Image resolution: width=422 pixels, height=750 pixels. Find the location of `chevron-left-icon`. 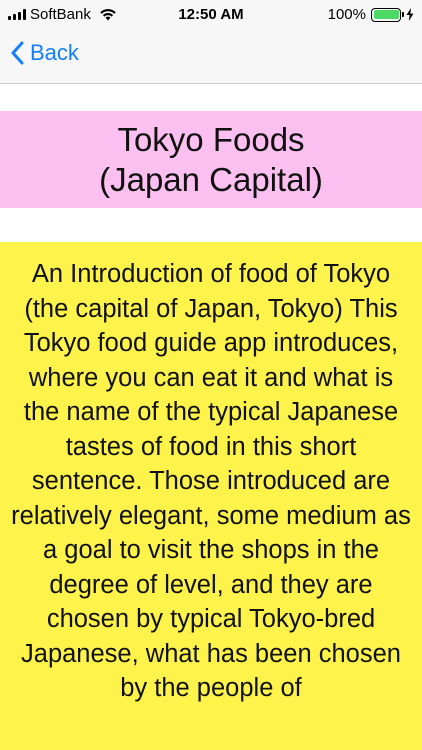

chevron-left-icon is located at coordinates (17, 53).